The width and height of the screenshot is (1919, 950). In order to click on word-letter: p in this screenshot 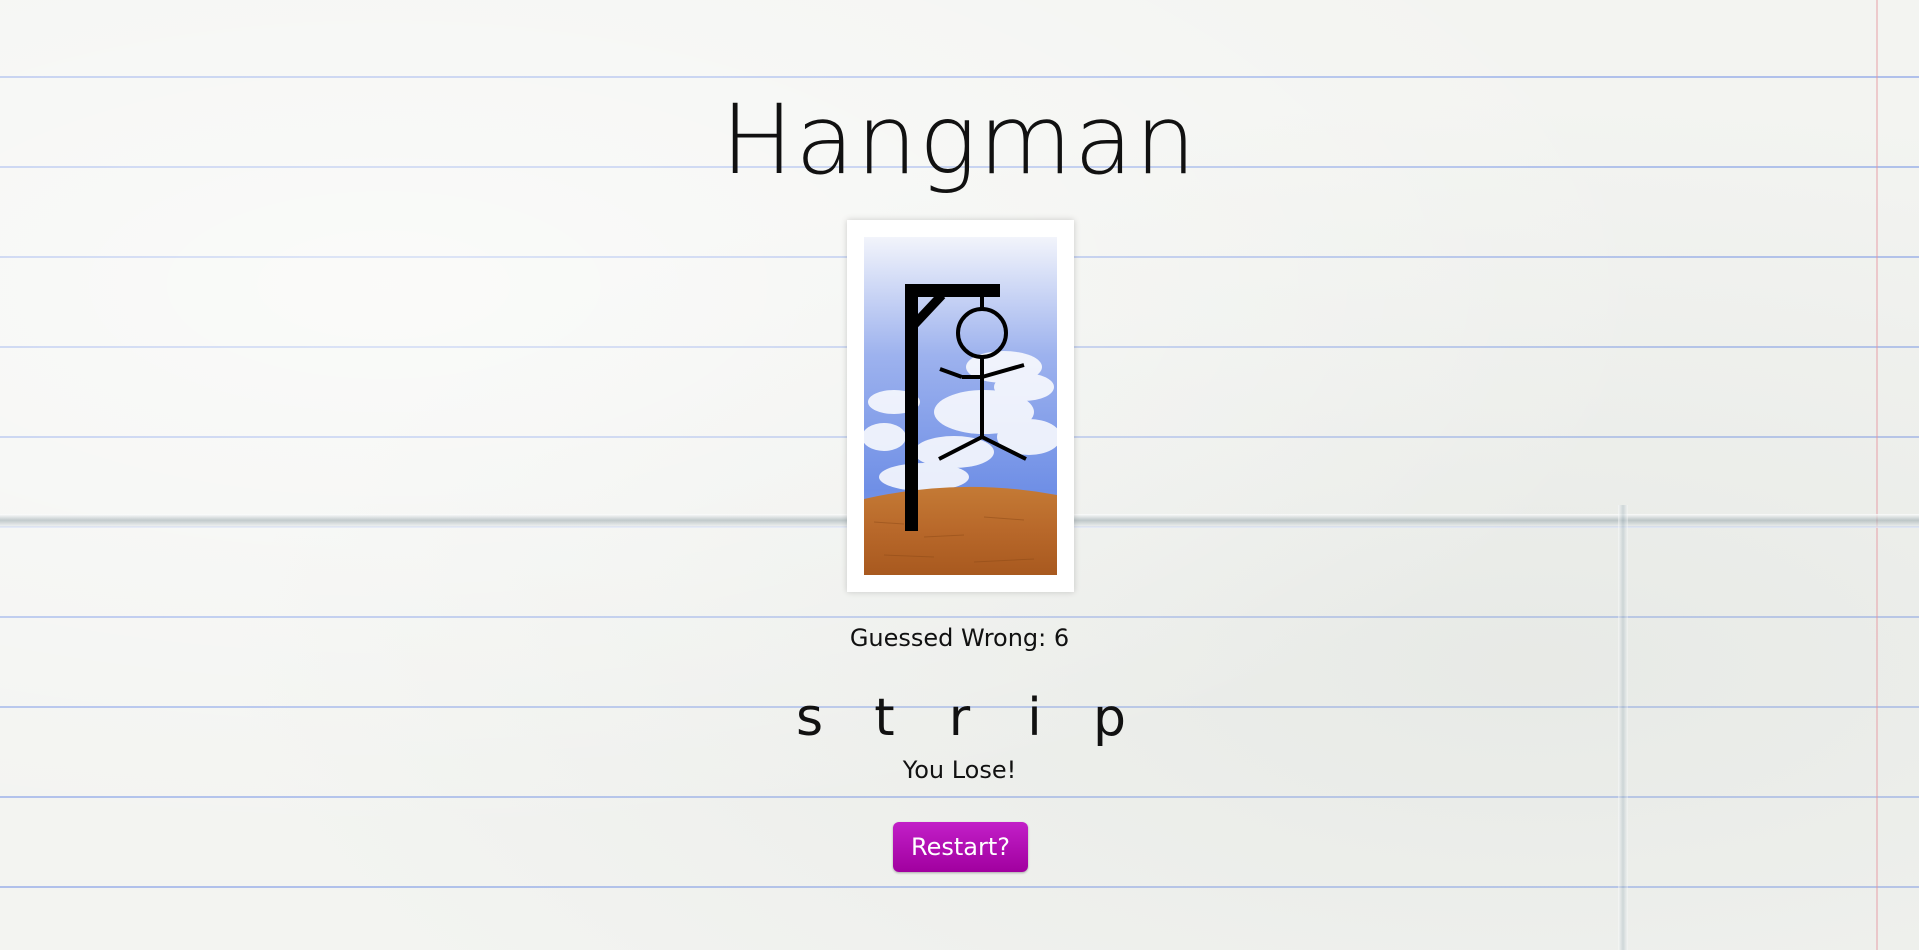, I will do `click(1109, 718)`.